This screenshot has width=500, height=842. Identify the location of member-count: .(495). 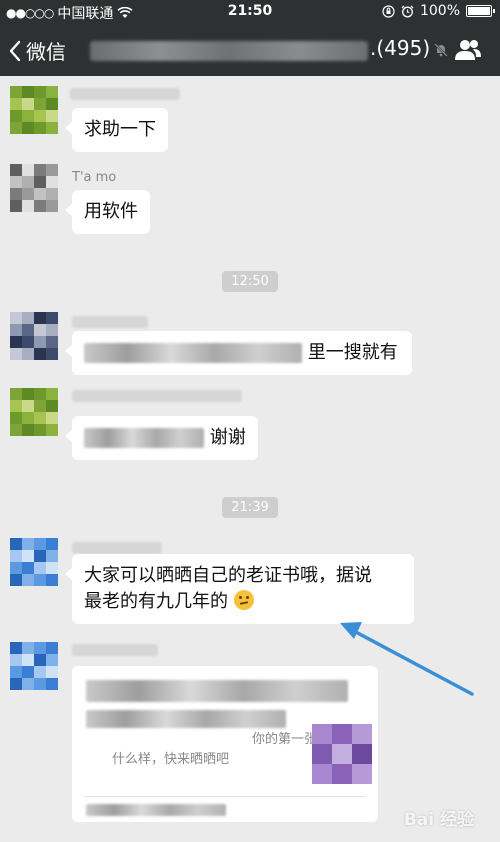
(400, 48).